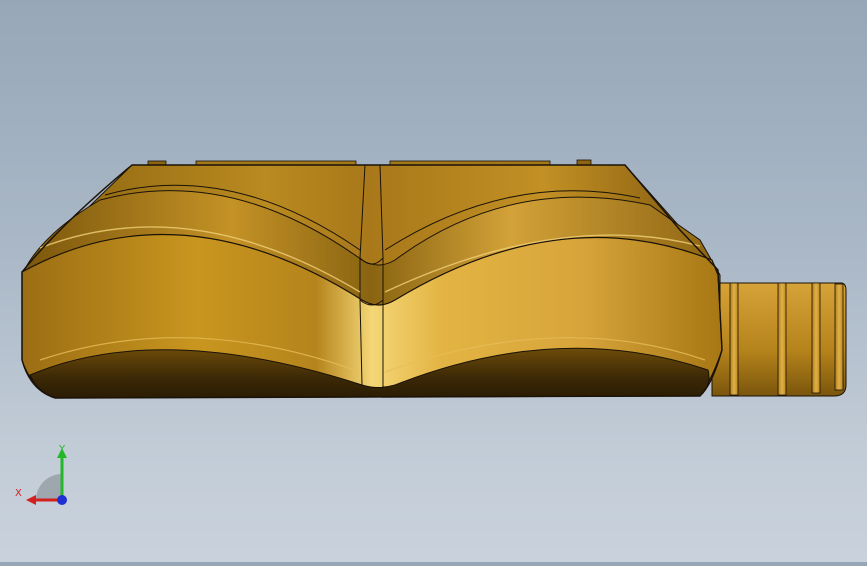 The image size is (867, 566). I want to click on side-tab, so click(779, 339).